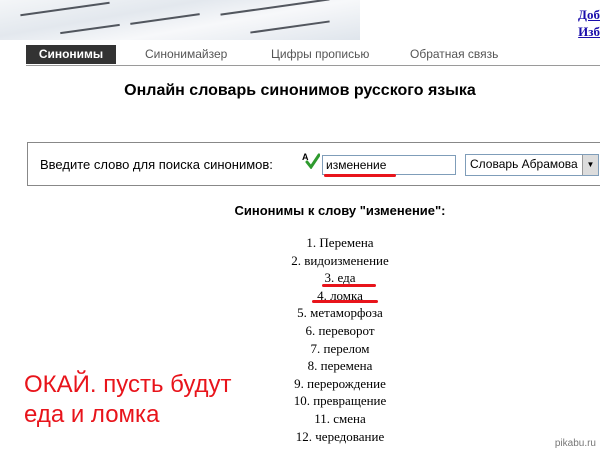 Image resolution: width=600 pixels, height=453 pixels. What do you see at coordinates (340, 260) in the screenshot?
I see `list-item: 2. видоизменение` at bounding box center [340, 260].